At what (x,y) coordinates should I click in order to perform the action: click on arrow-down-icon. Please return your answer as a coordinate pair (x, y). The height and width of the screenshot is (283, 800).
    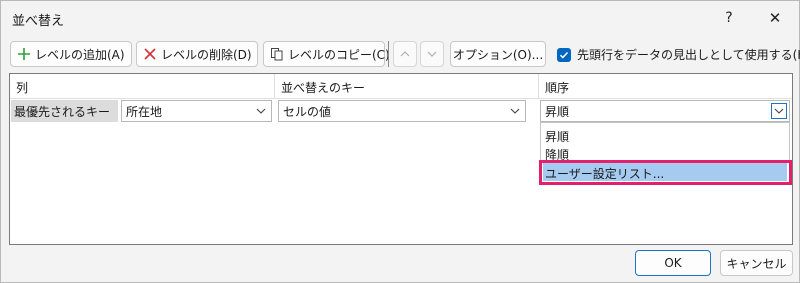
    Looking at the image, I should click on (432, 54).